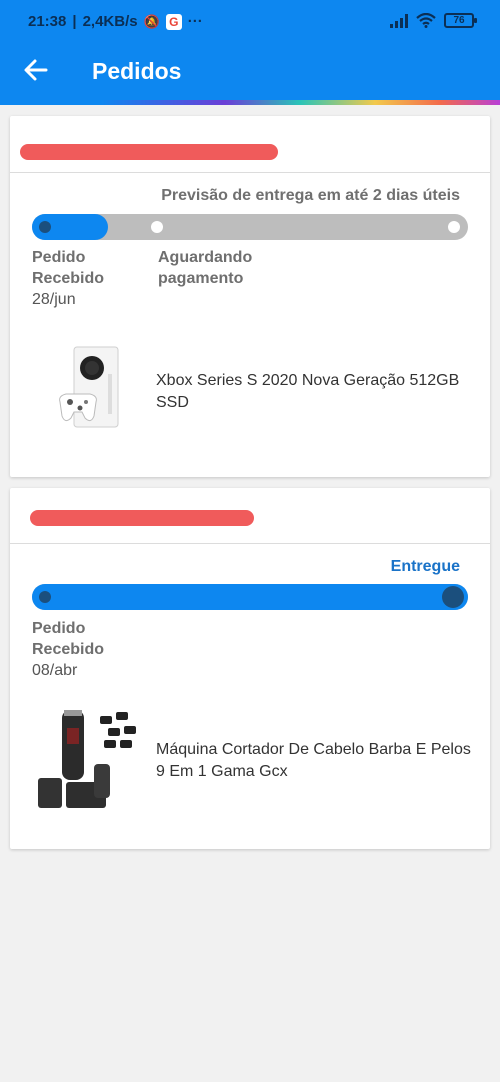 Image resolution: width=500 pixels, height=1082 pixels. Describe the element at coordinates (47, 21) in the screenshot. I see `clock: 21:38` at that location.